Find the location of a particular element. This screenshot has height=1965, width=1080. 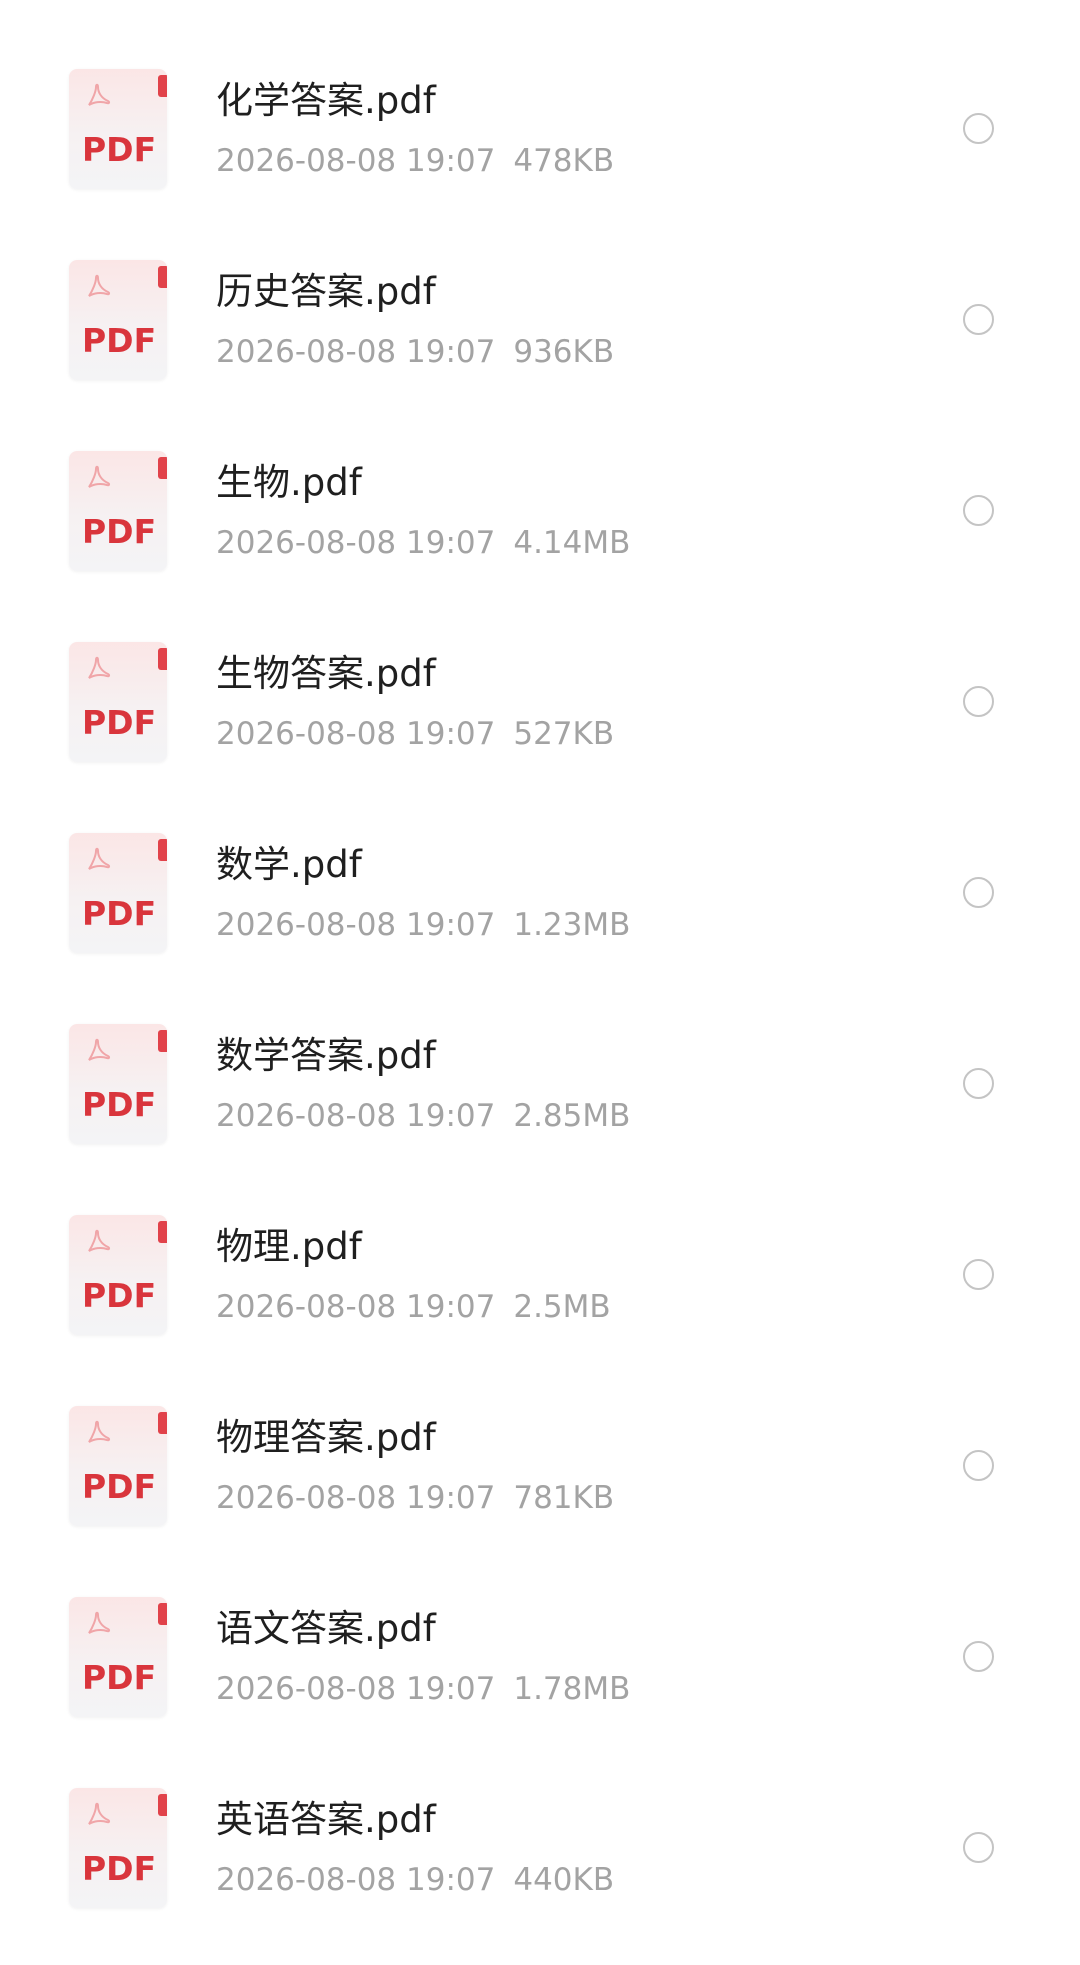

file-meta: 2026-08-08 19:07 936KB is located at coordinates (415, 352).